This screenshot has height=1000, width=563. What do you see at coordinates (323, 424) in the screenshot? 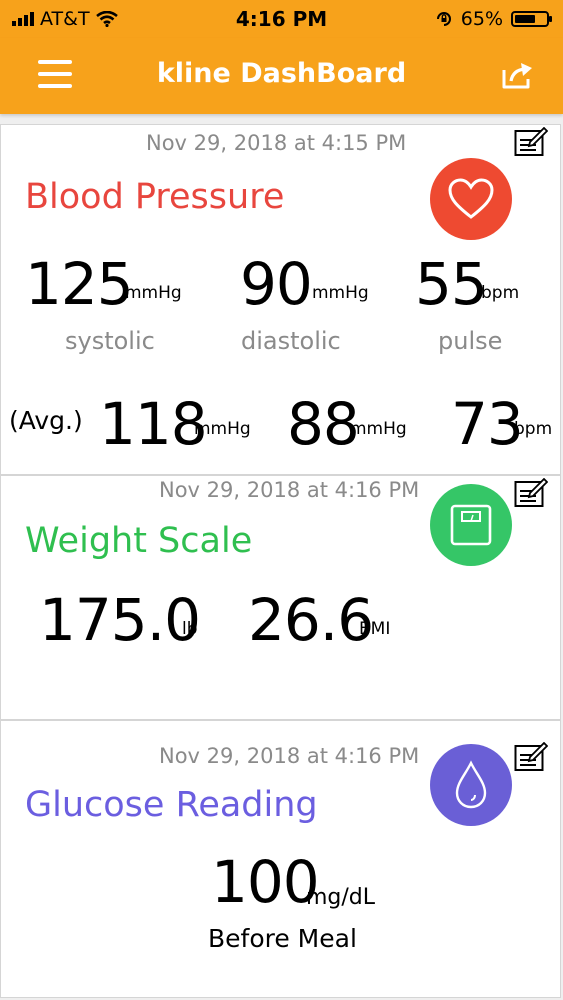
I see `avg-diastolic-value: 88` at bounding box center [323, 424].